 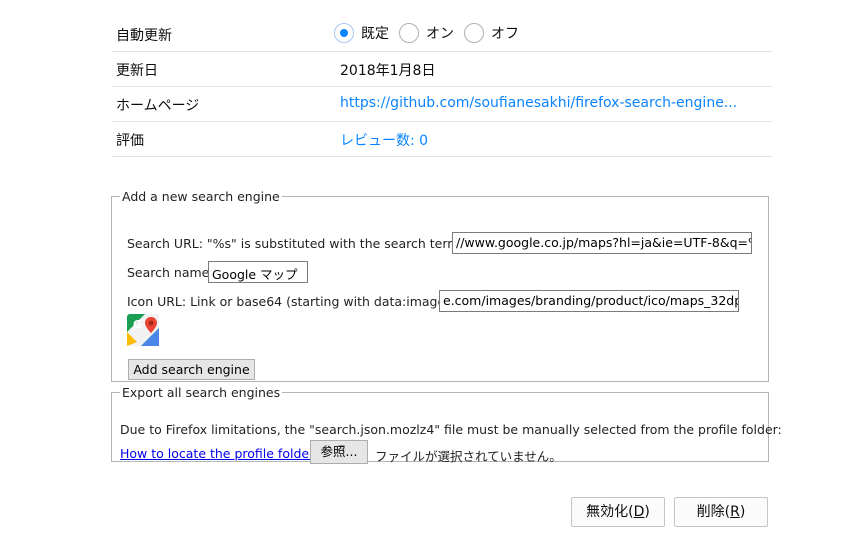 What do you see at coordinates (647, 512) in the screenshot?
I see `disable-close-paren: )` at bounding box center [647, 512].